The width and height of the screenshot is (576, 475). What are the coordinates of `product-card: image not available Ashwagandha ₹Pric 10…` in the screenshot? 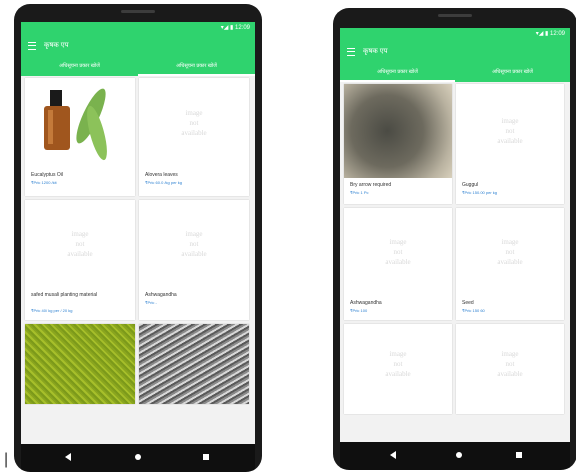 It's located at (398, 264).